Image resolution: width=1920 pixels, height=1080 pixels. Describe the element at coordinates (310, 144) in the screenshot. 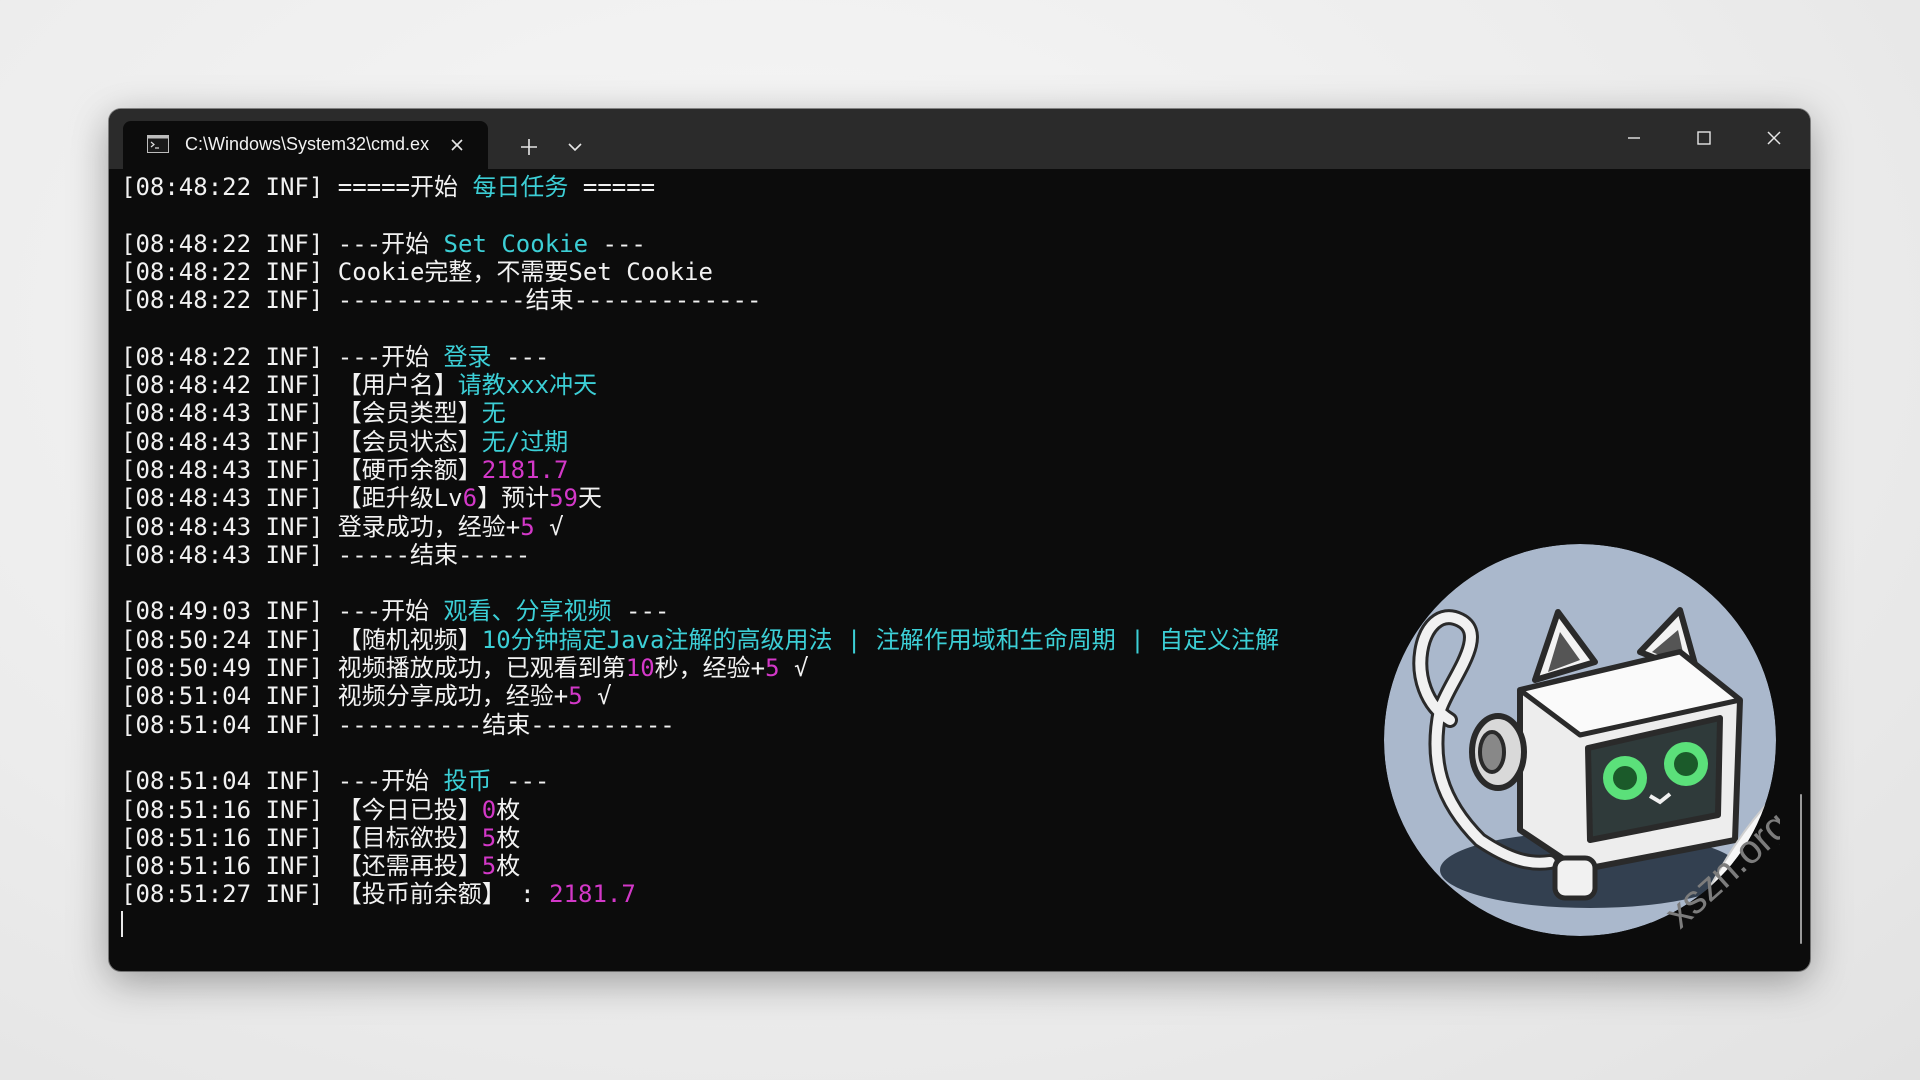

I see `tab-title: C:\Windows\System32\cmd.ex` at that location.